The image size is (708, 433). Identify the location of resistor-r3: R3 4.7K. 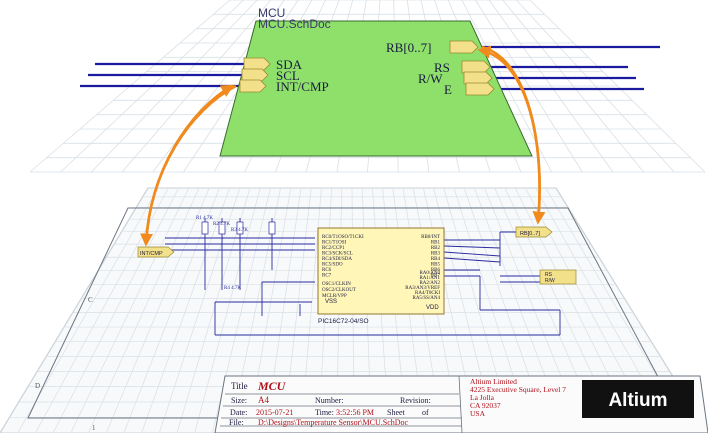
(239, 230).